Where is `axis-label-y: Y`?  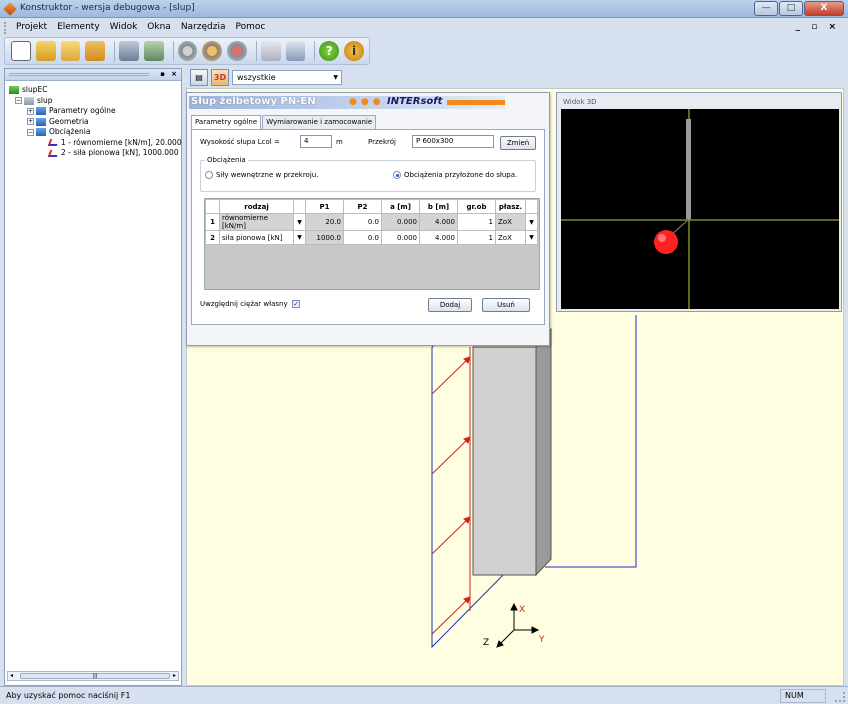 axis-label-y: Y is located at coordinates (542, 640).